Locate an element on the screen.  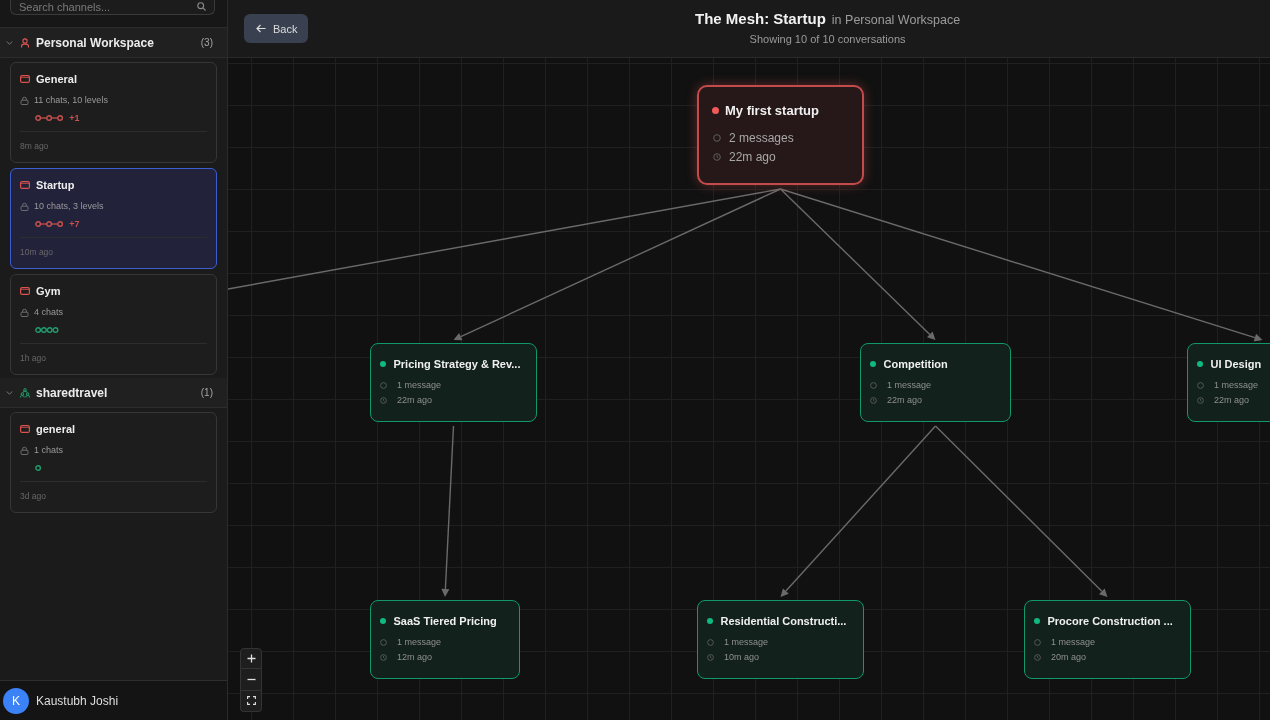
group-header: sharedtravel (1) is located at coordinates (113, 393).